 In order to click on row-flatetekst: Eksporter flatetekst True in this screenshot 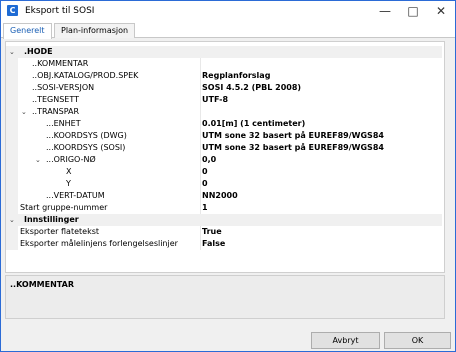, I will do `click(224, 232)`.